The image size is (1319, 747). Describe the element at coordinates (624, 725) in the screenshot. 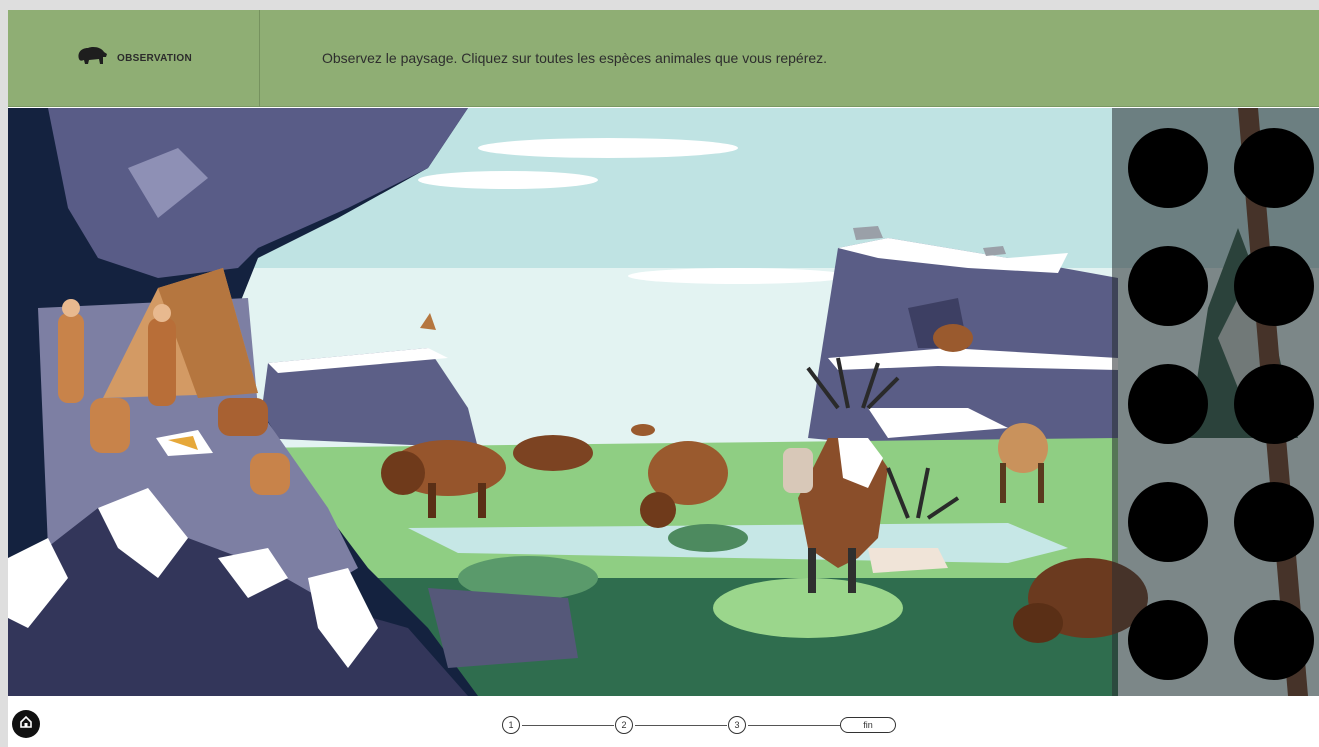

I see `step-2-indicator: 2` at that location.